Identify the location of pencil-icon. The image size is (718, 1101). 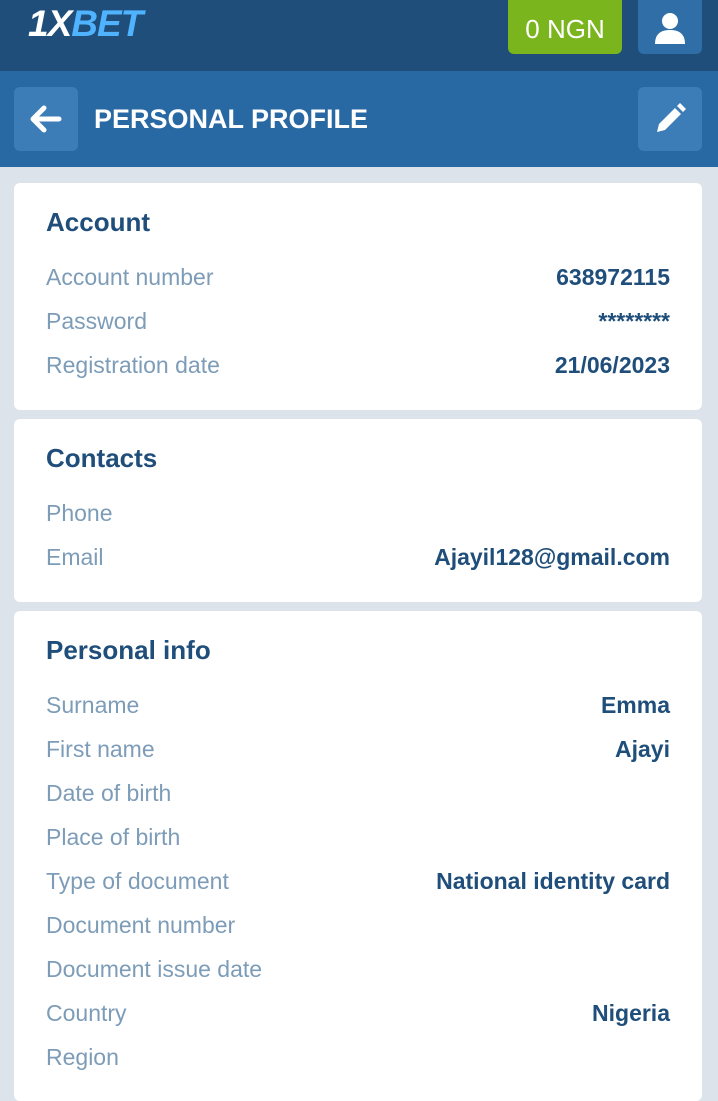
(671, 117).